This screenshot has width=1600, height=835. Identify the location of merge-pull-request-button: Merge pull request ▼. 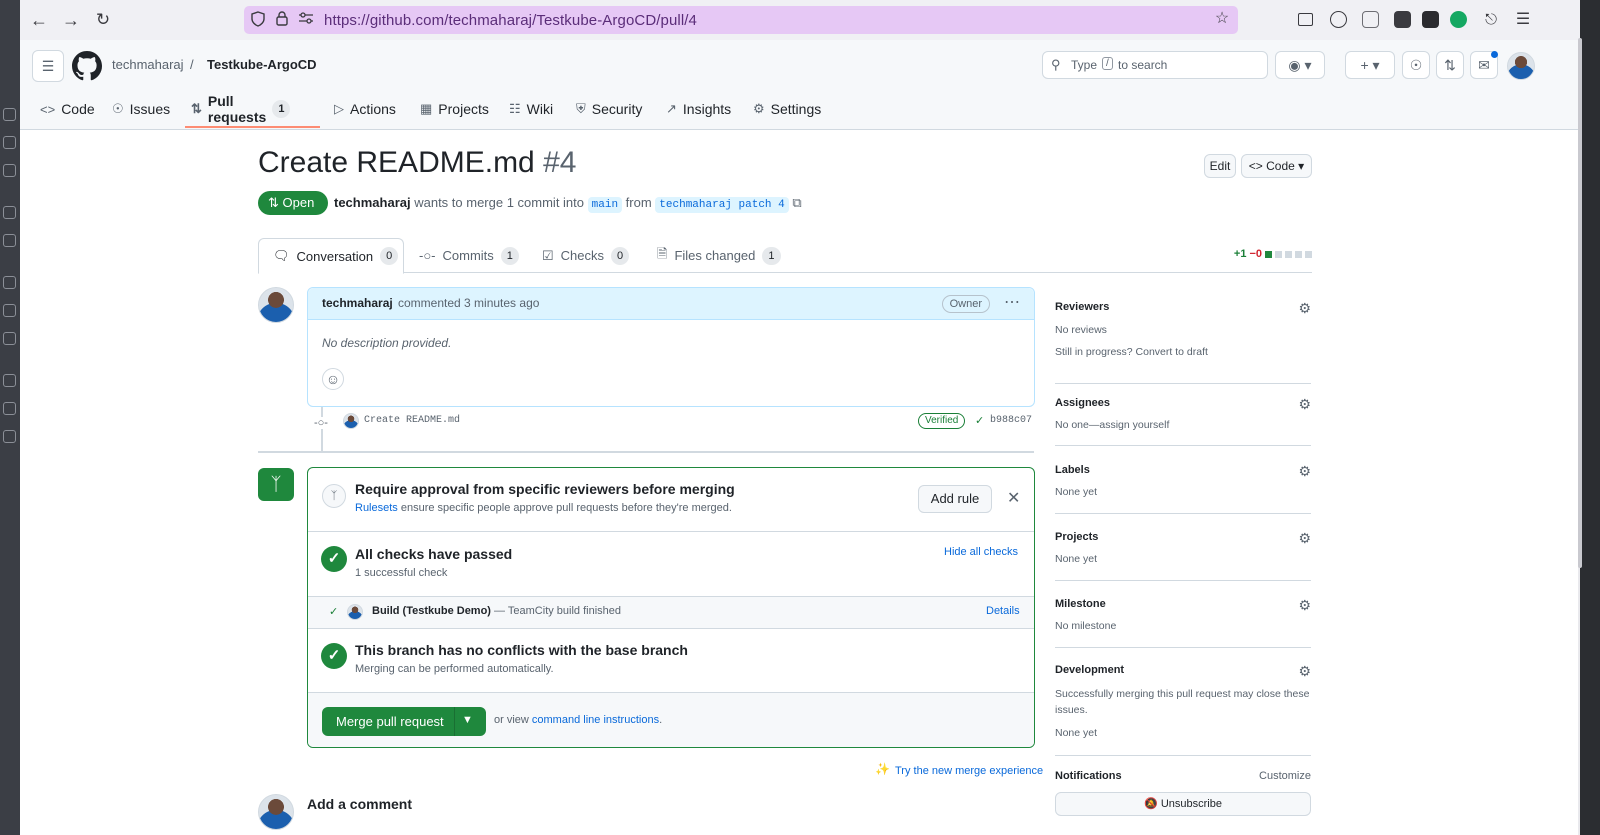
(404, 721).